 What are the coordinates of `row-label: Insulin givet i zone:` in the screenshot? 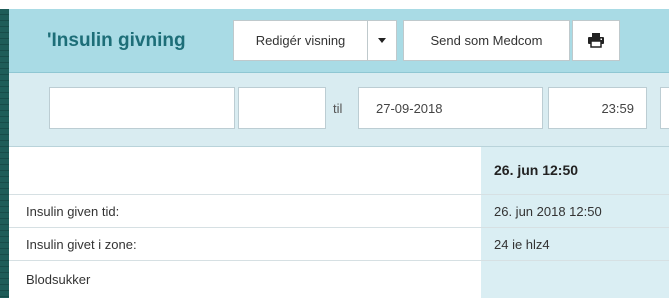 It's located at (81, 244).